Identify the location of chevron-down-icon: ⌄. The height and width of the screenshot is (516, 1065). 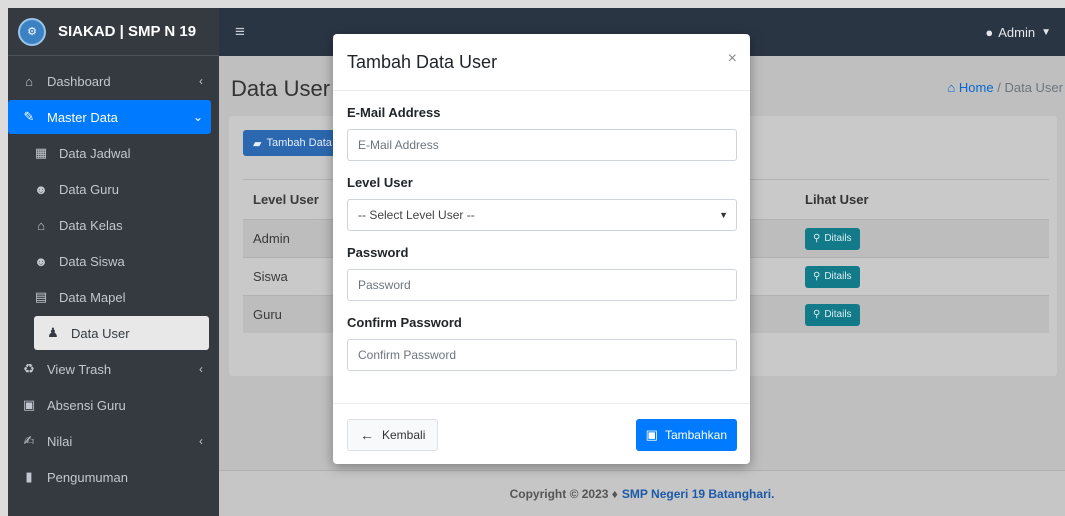
(197, 117).